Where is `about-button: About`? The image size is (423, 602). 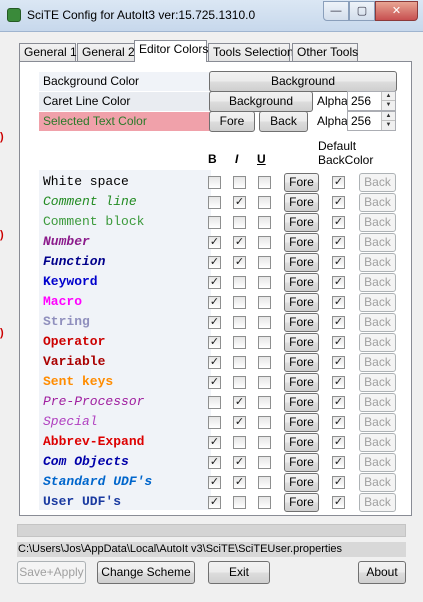
about-button: About is located at coordinates (382, 572).